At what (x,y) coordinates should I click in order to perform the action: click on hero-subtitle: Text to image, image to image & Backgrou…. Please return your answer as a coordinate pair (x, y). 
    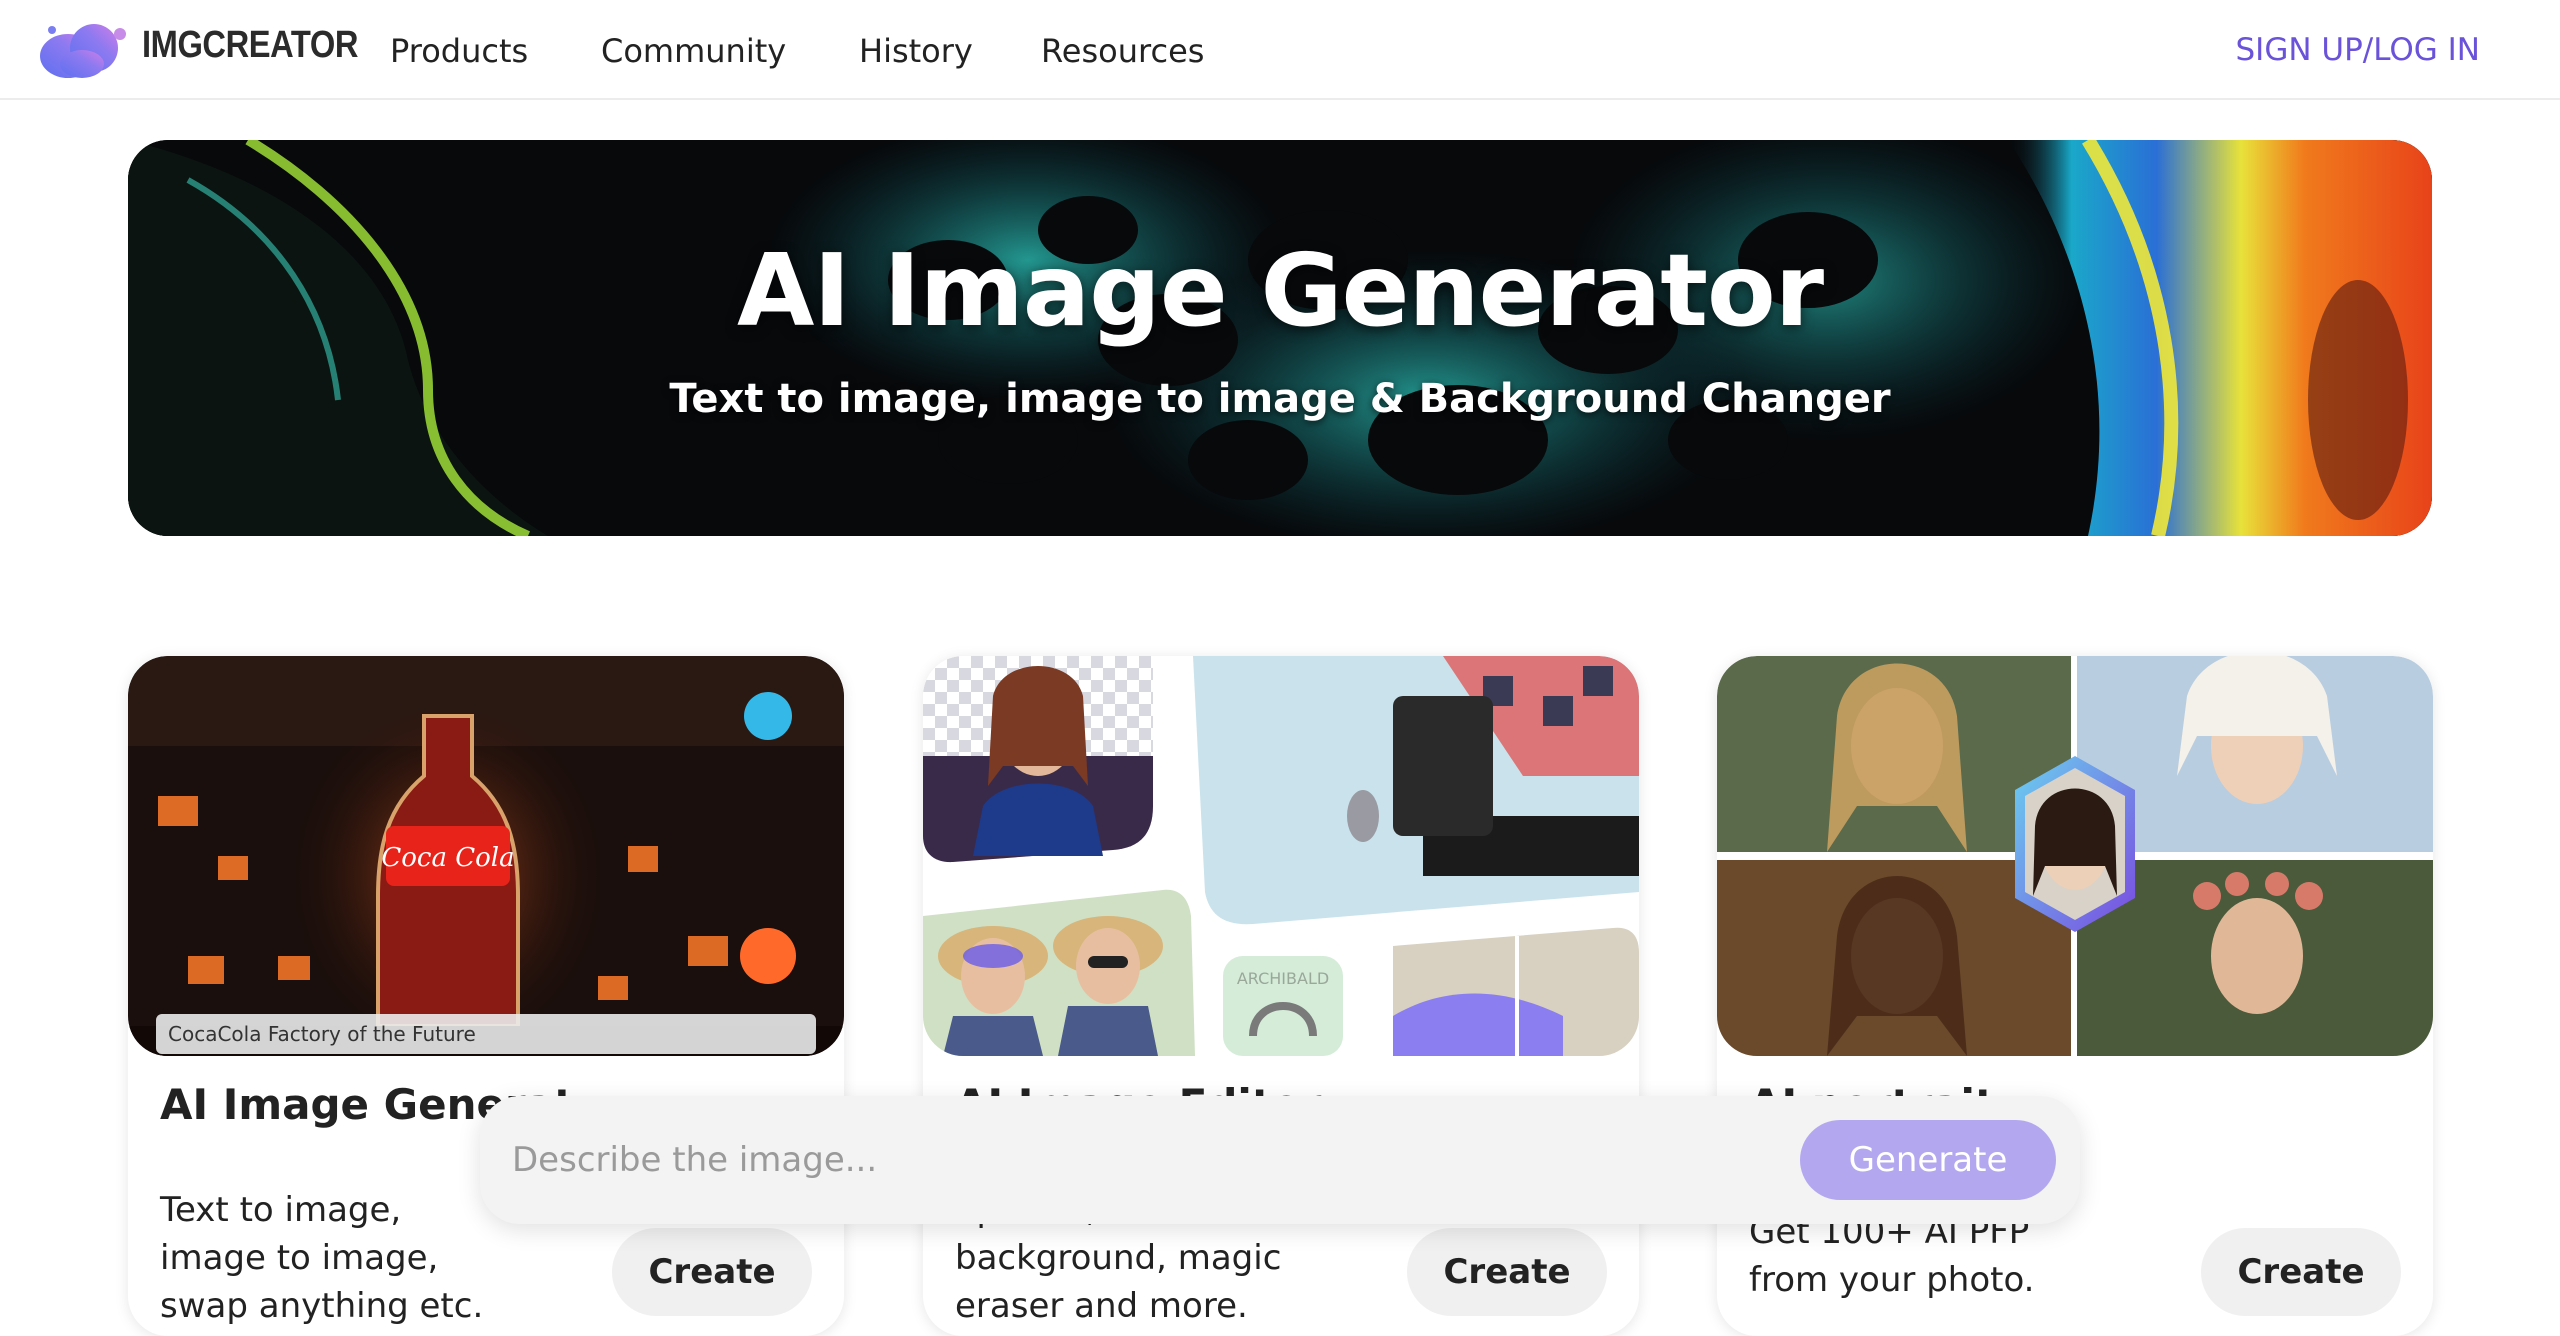
    Looking at the image, I should click on (1280, 399).